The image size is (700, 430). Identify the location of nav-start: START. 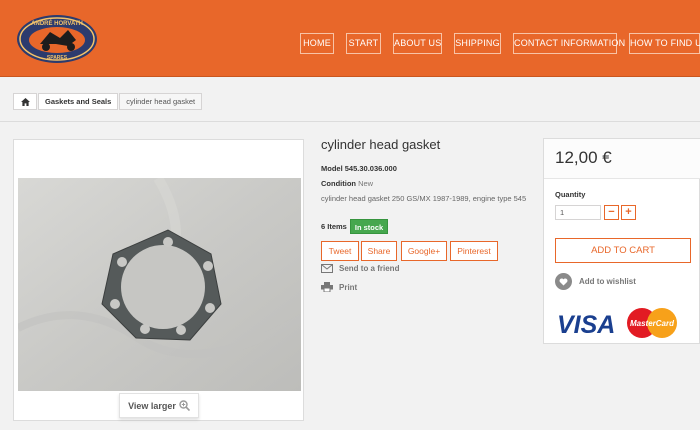
(363, 43).